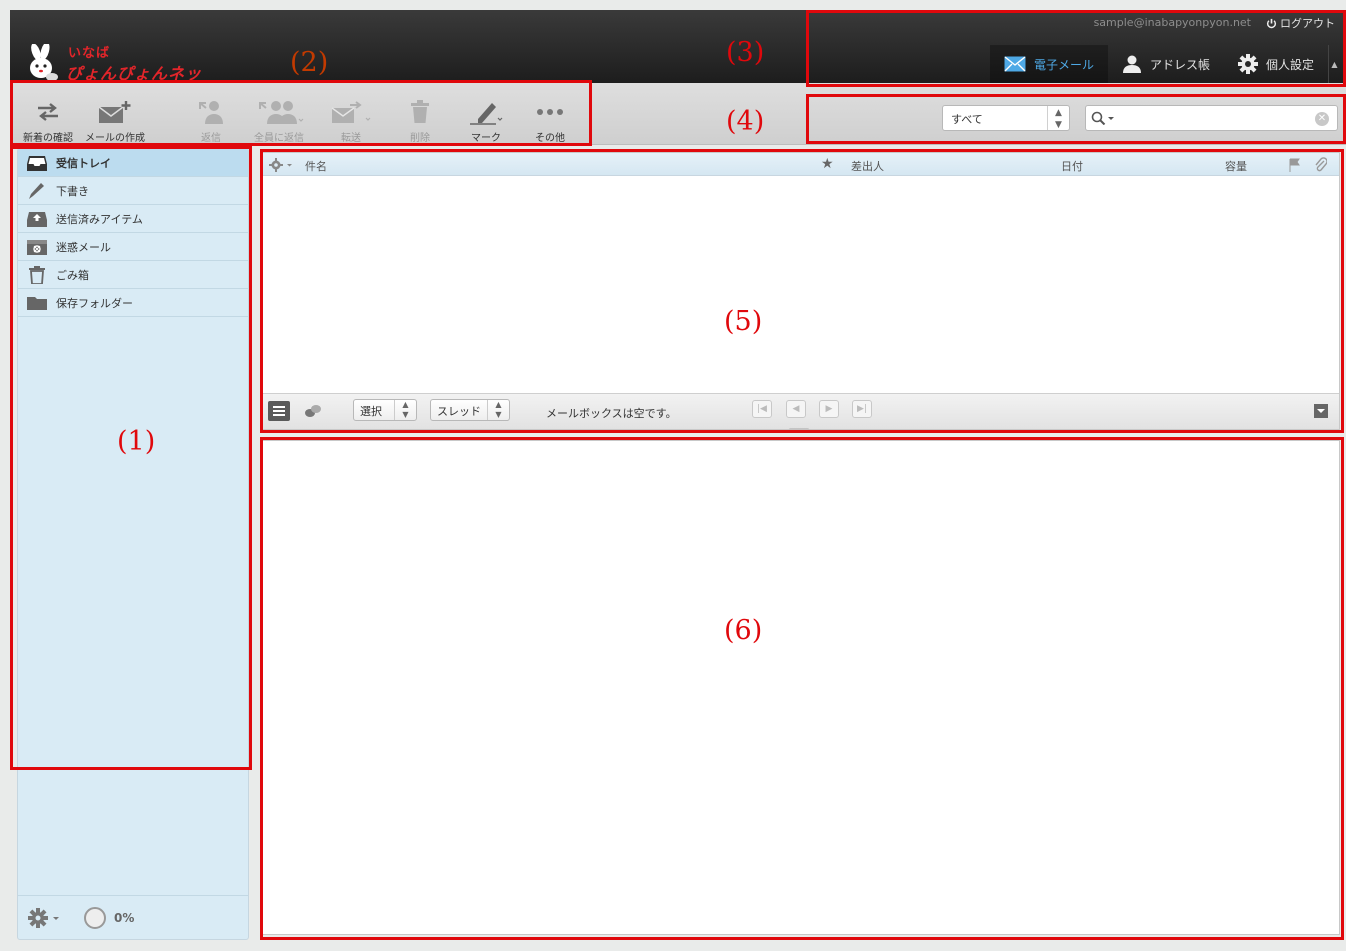  What do you see at coordinates (743, 321) in the screenshot?
I see `annotation-label-5: (5)` at bounding box center [743, 321].